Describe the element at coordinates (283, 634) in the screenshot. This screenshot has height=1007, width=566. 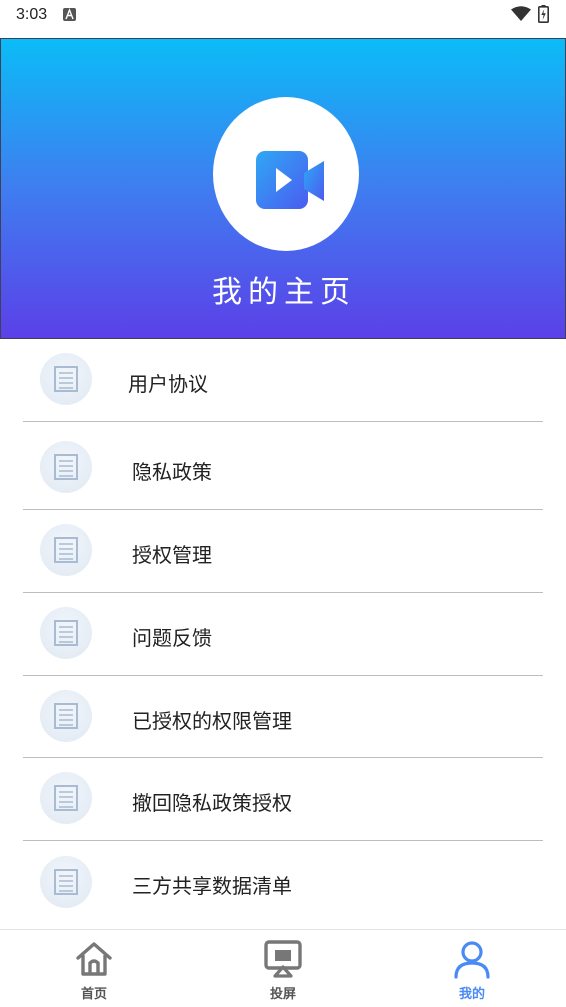
I see `menu-item-feedback: 问题反馈` at that location.